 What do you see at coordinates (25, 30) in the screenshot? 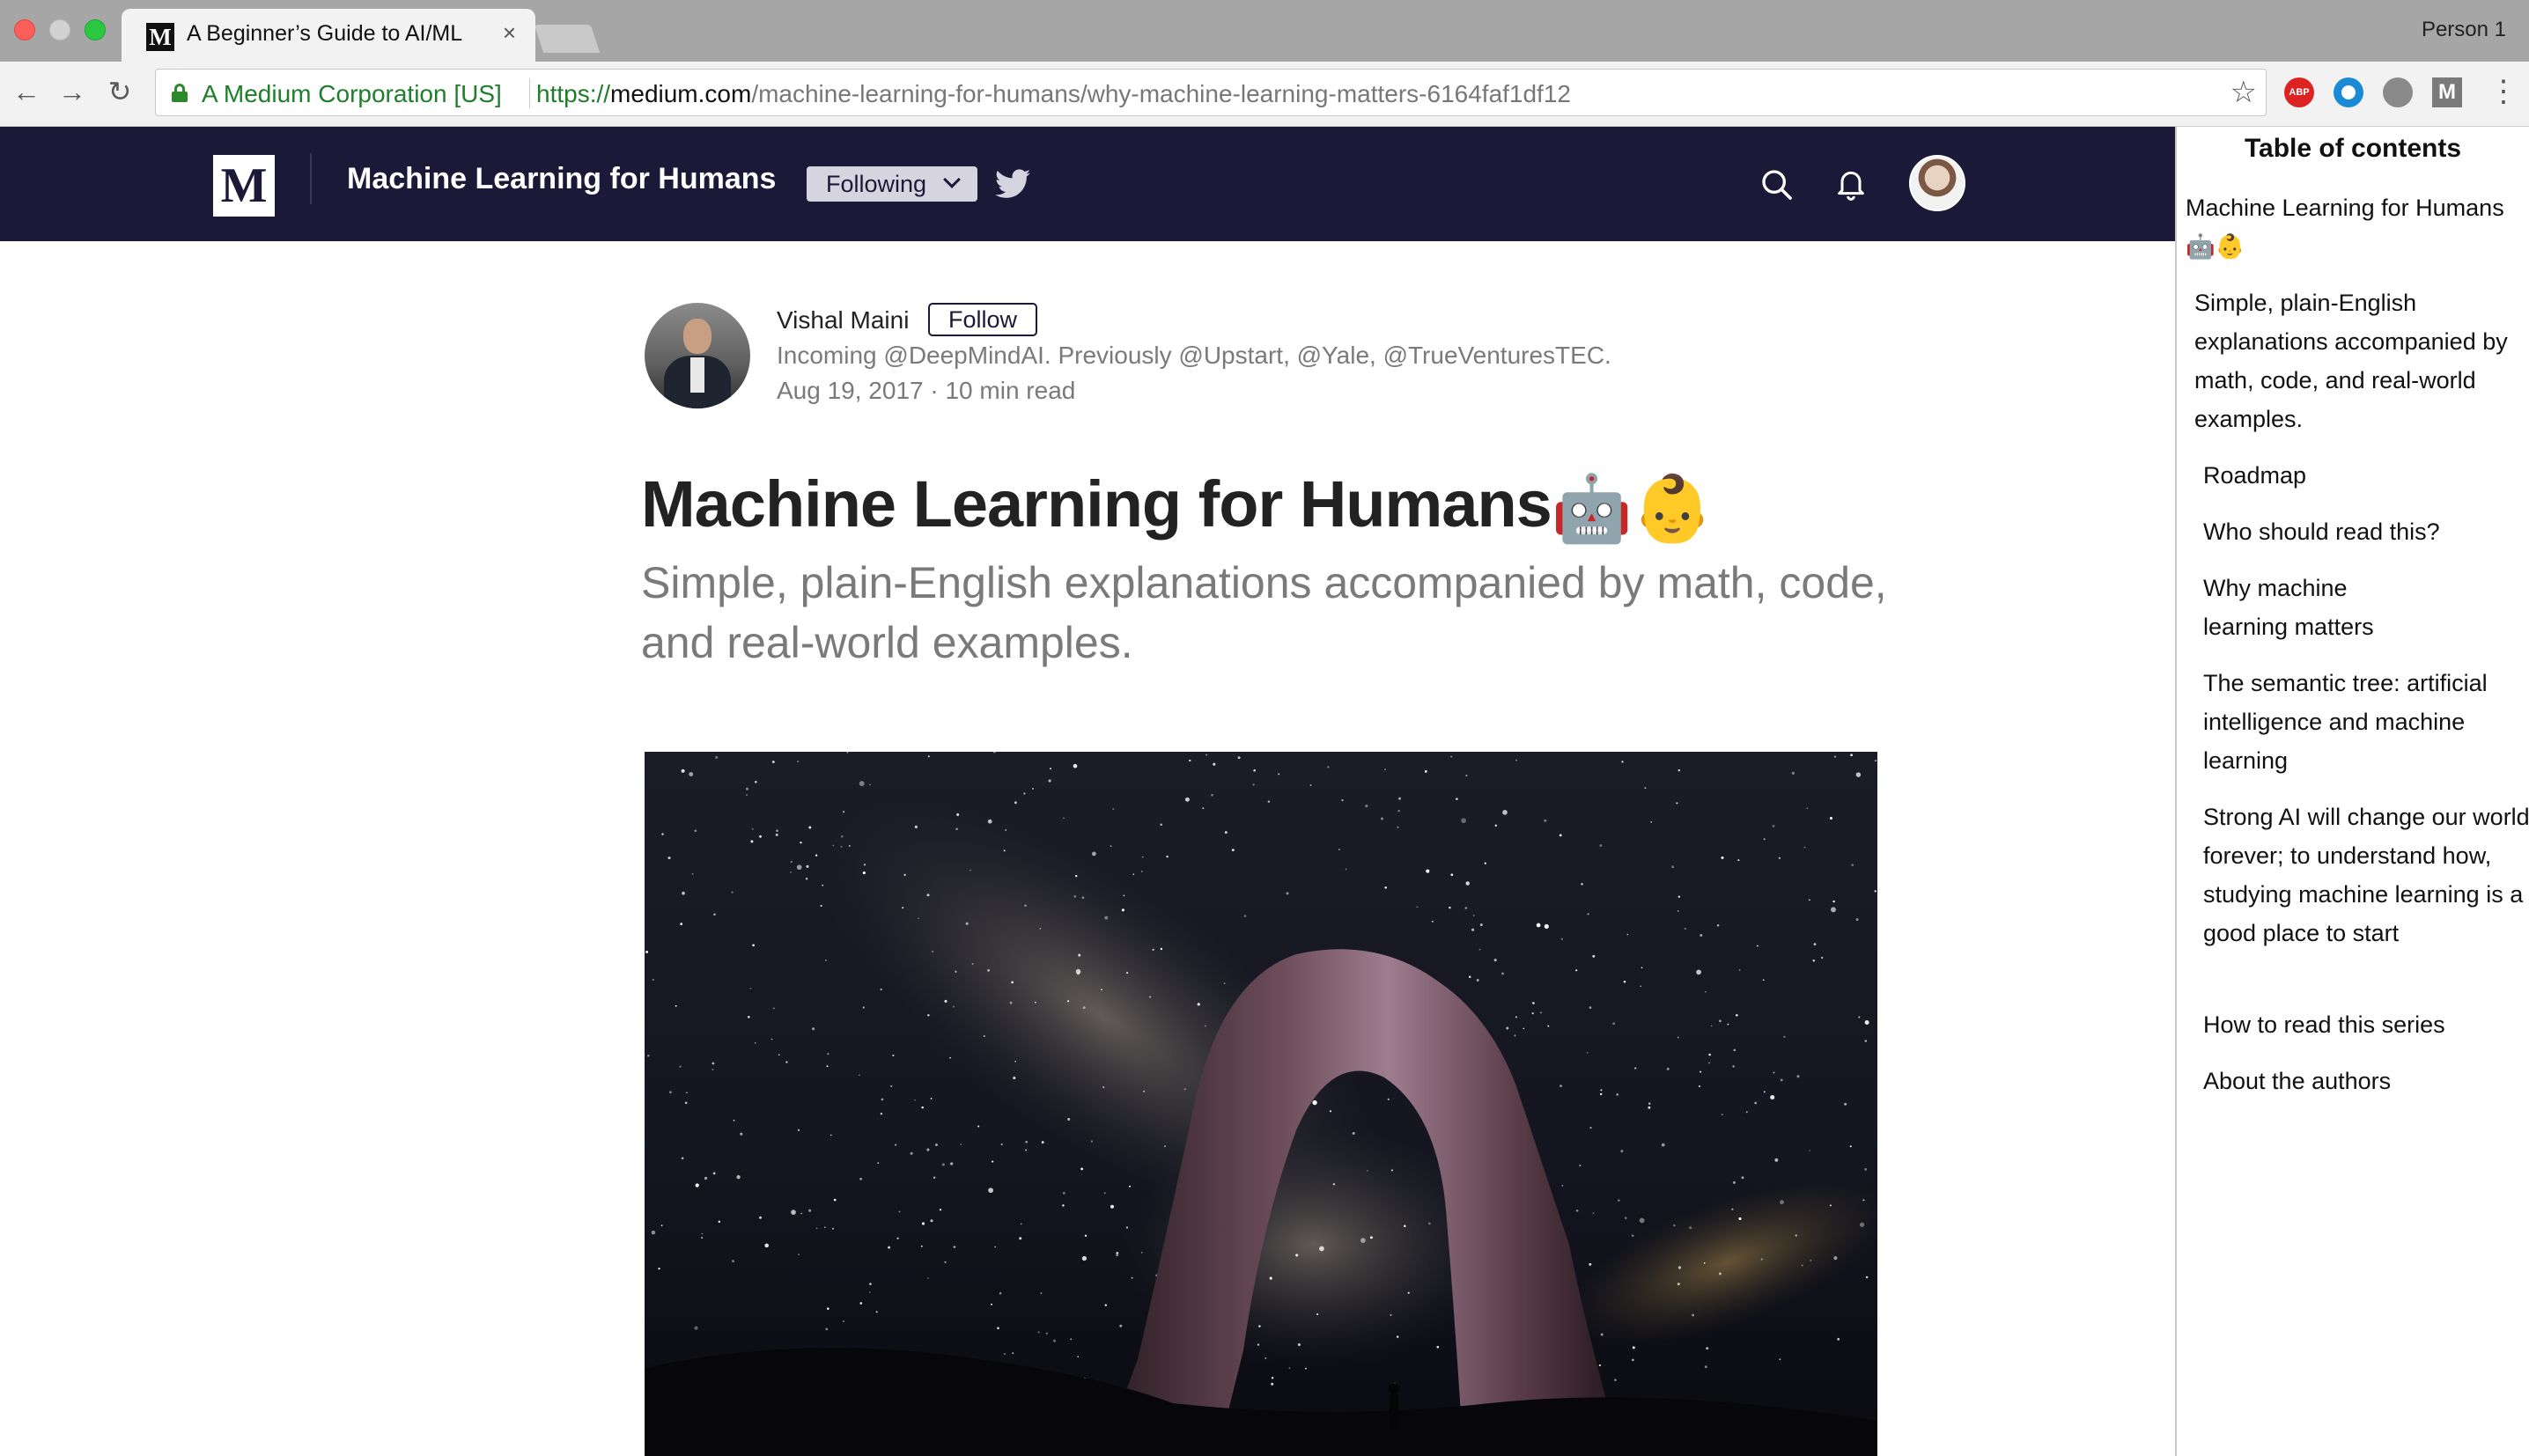
I see `close-window-button` at bounding box center [25, 30].